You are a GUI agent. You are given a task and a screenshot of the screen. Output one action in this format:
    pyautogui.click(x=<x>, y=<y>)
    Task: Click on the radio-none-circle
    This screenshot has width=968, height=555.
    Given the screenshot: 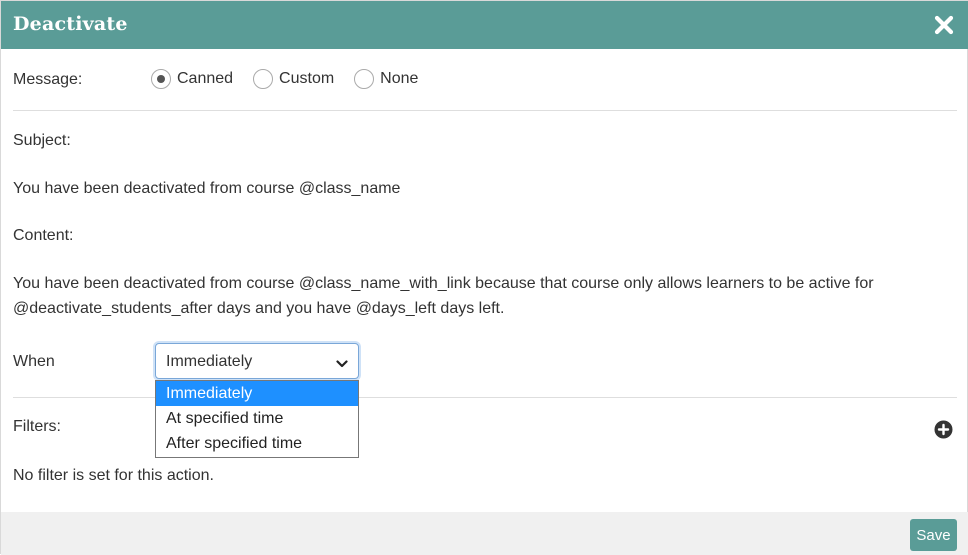 What is the action you would take?
    pyautogui.click(x=364, y=79)
    